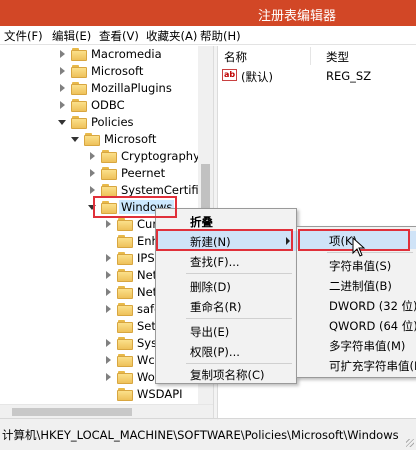  Describe the element at coordinates (216, 307) in the screenshot. I see `menu-item-label: 重命名(R)` at that location.